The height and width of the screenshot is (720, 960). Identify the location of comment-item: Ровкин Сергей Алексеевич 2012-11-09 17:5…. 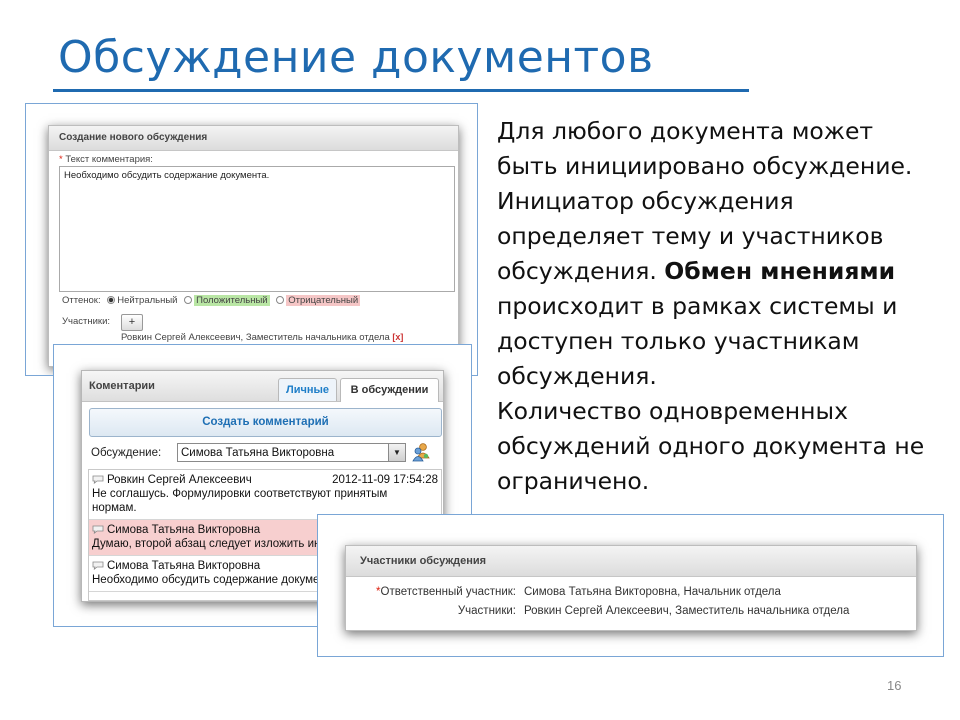
(265, 495).